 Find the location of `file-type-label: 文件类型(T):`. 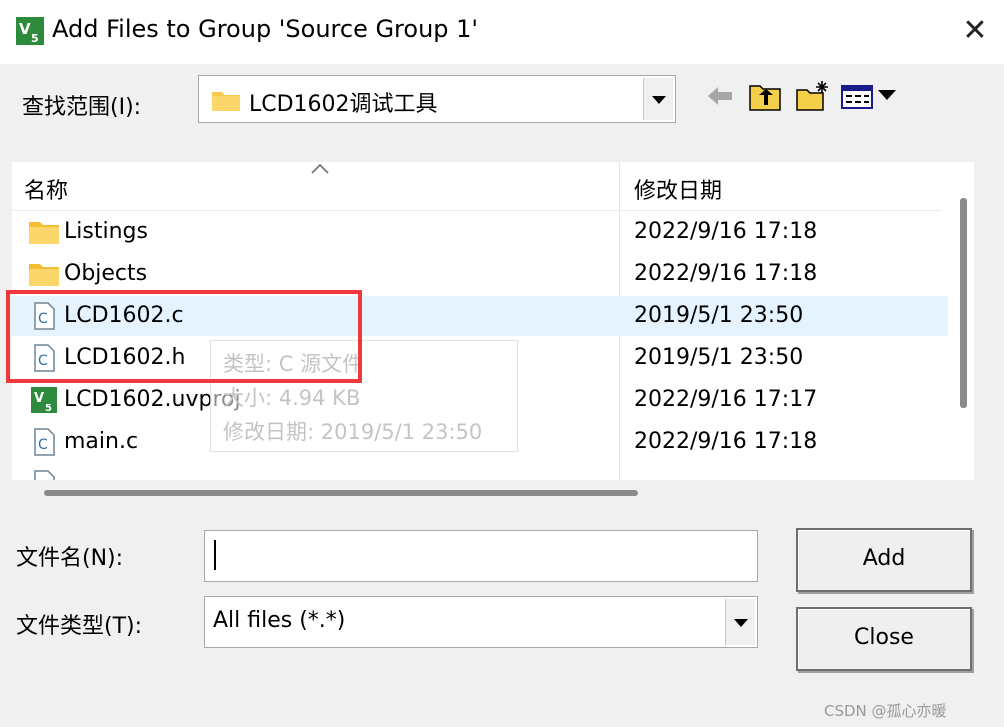

file-type-label: 文件类型(T): is located at coordinates (79, 626).